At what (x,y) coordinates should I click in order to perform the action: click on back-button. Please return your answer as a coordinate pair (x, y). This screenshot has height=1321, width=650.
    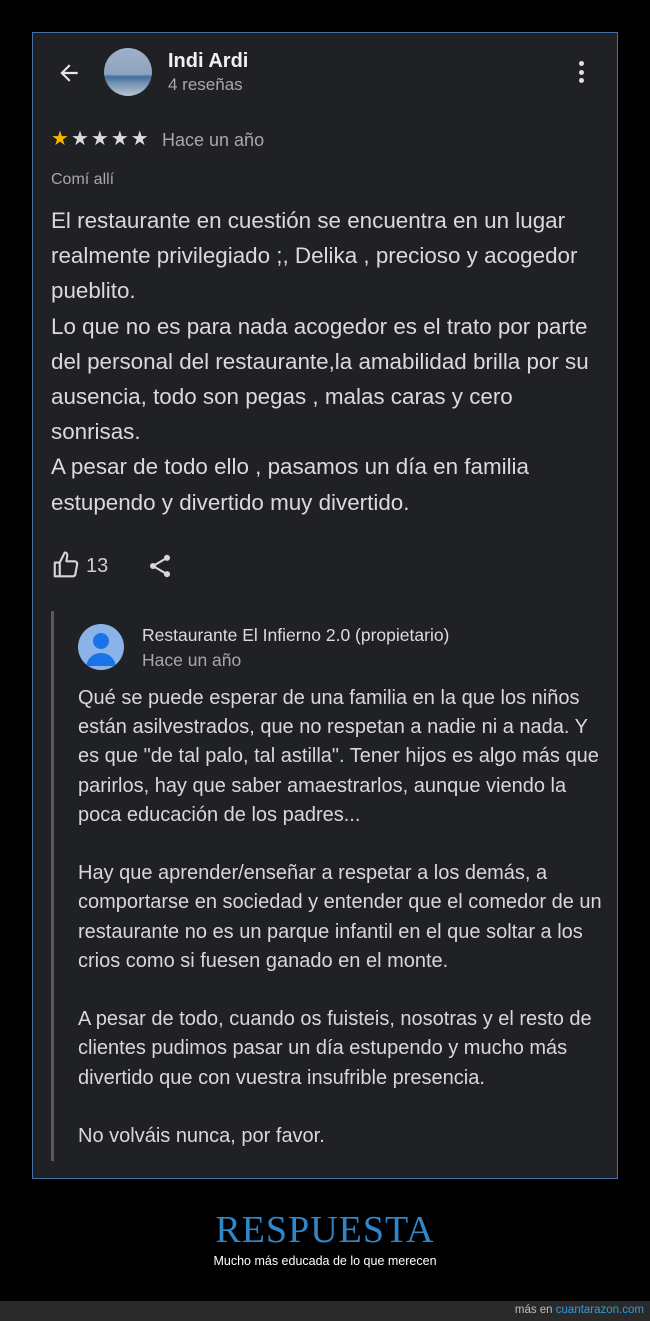
    Looking at the image, I should click on (69, 73).